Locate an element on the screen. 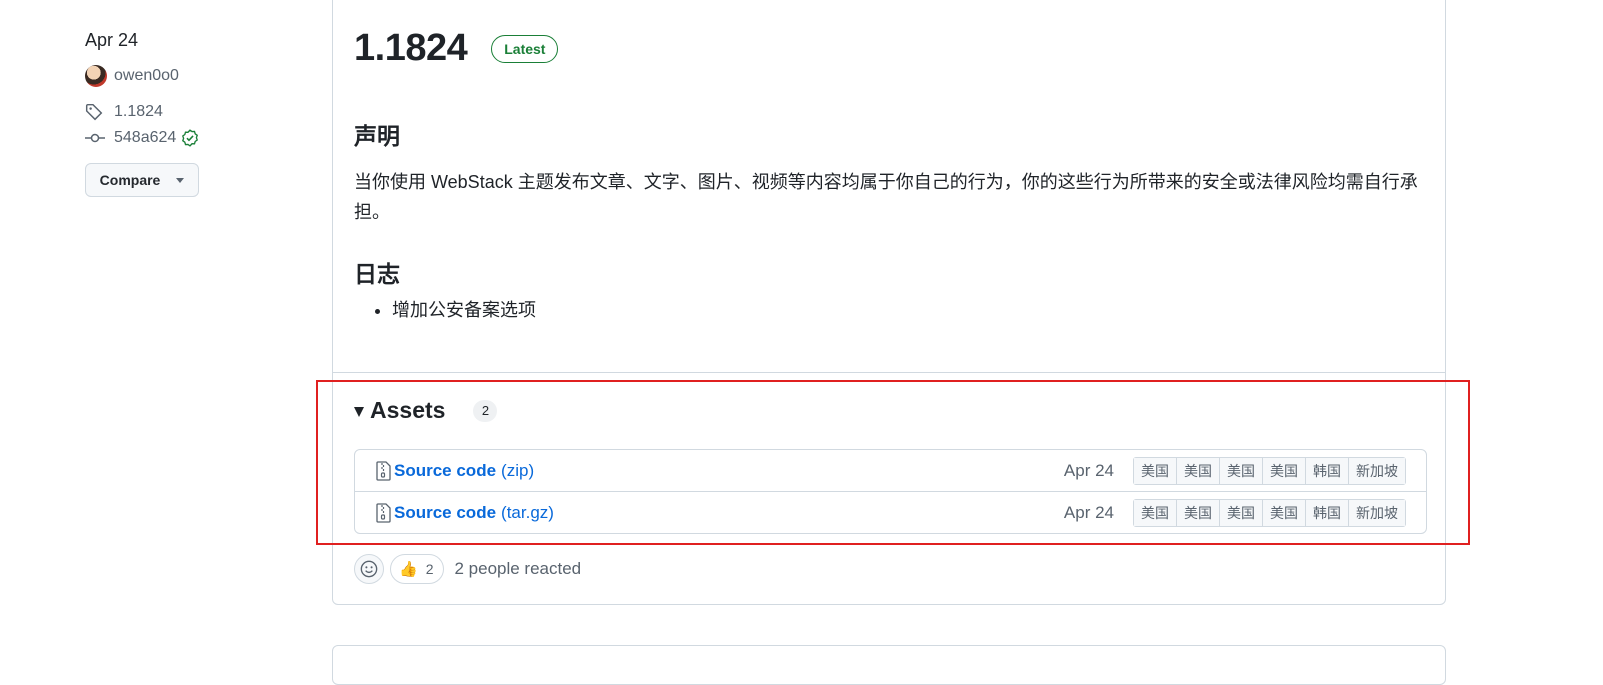 This screenshot has height=685, width=1603. tag-label: 1.1824 is located at coordinates (138, 112).